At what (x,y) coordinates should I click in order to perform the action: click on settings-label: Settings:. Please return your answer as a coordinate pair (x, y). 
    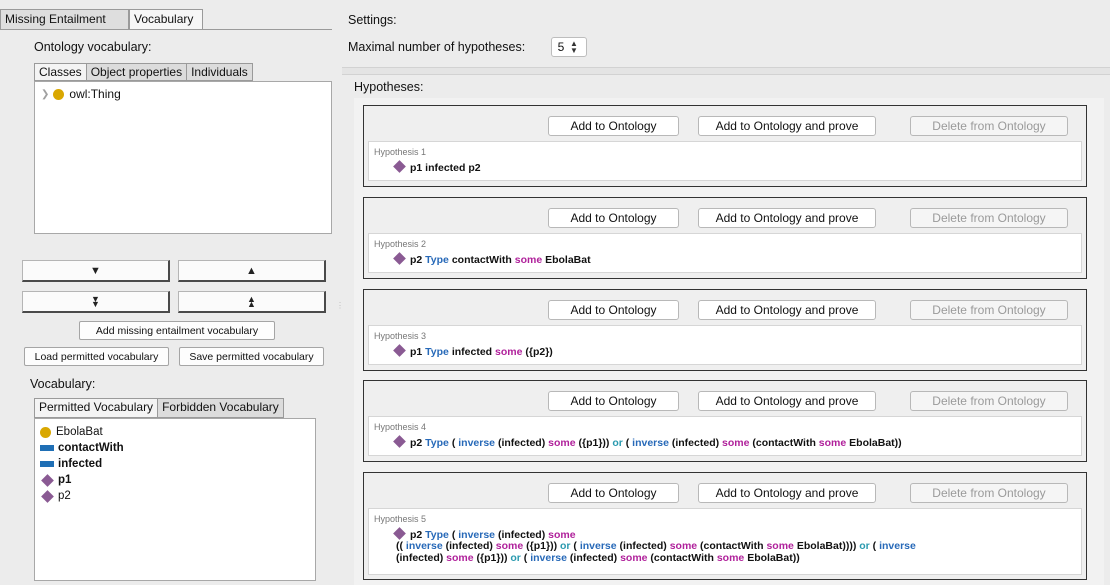
    Looking at the image, I should click on (372, 20).